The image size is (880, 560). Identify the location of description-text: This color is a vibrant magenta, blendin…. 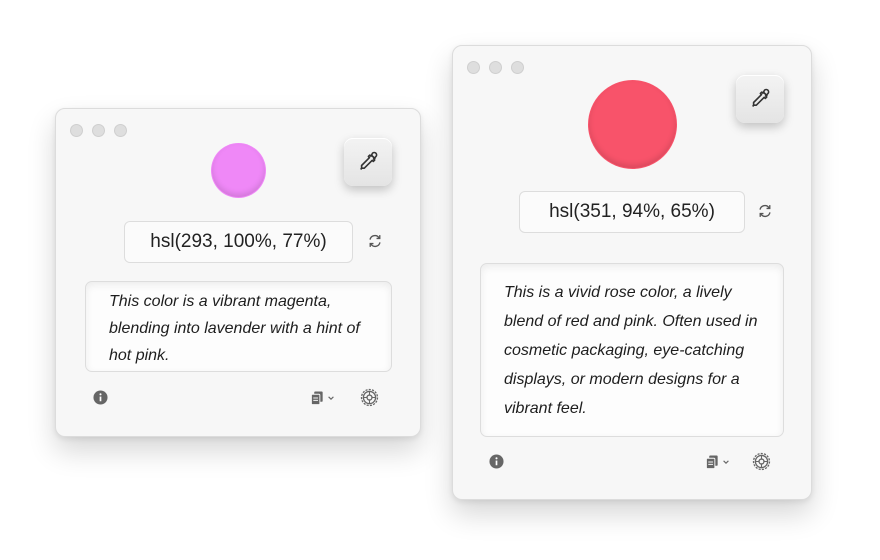
(234, 328).